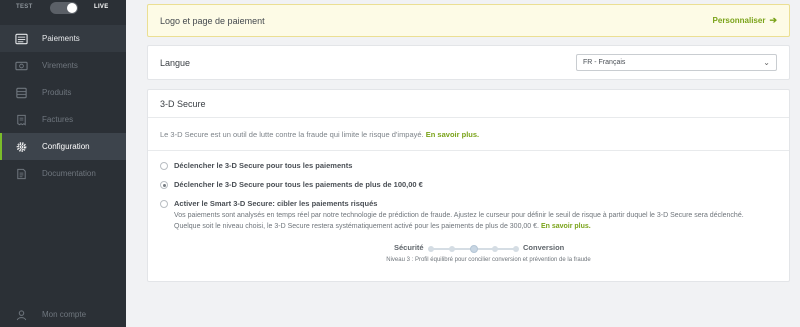  Describe the element at coordinates (21, 93) in the screenshot. I see `box-icon` at that location.